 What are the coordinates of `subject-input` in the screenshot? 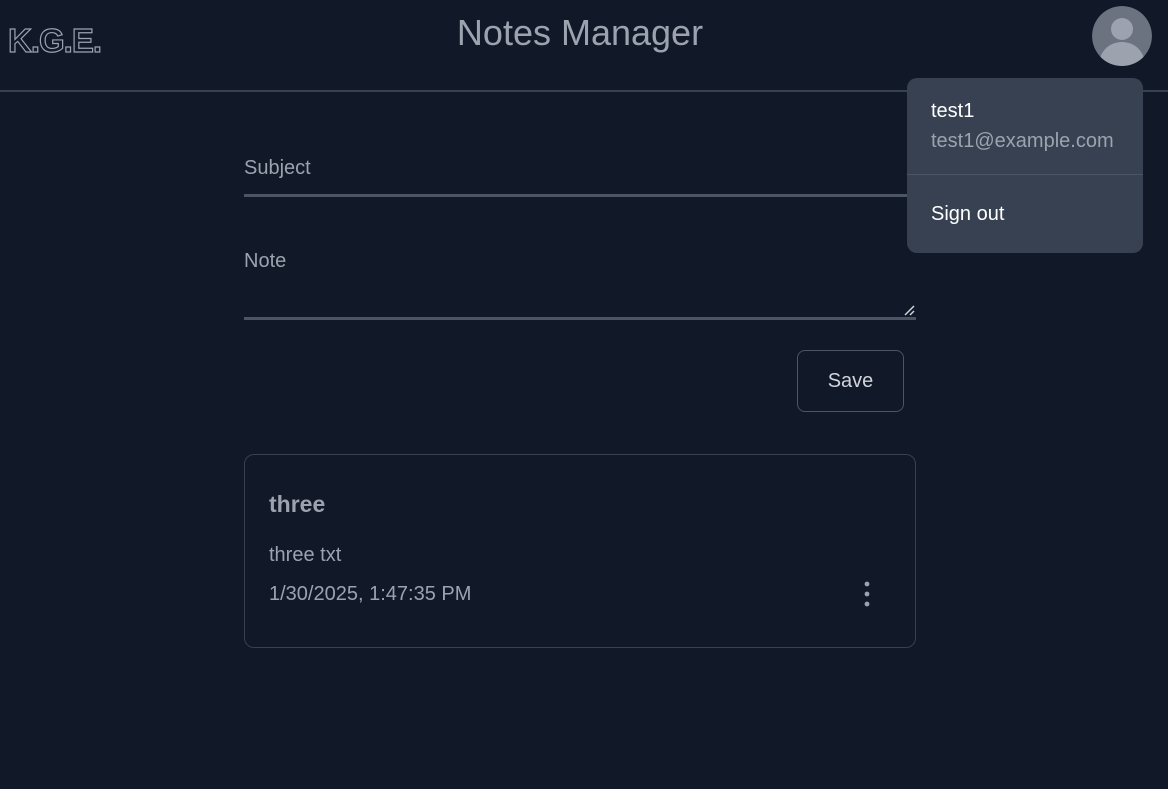 It's located at (580, 172).